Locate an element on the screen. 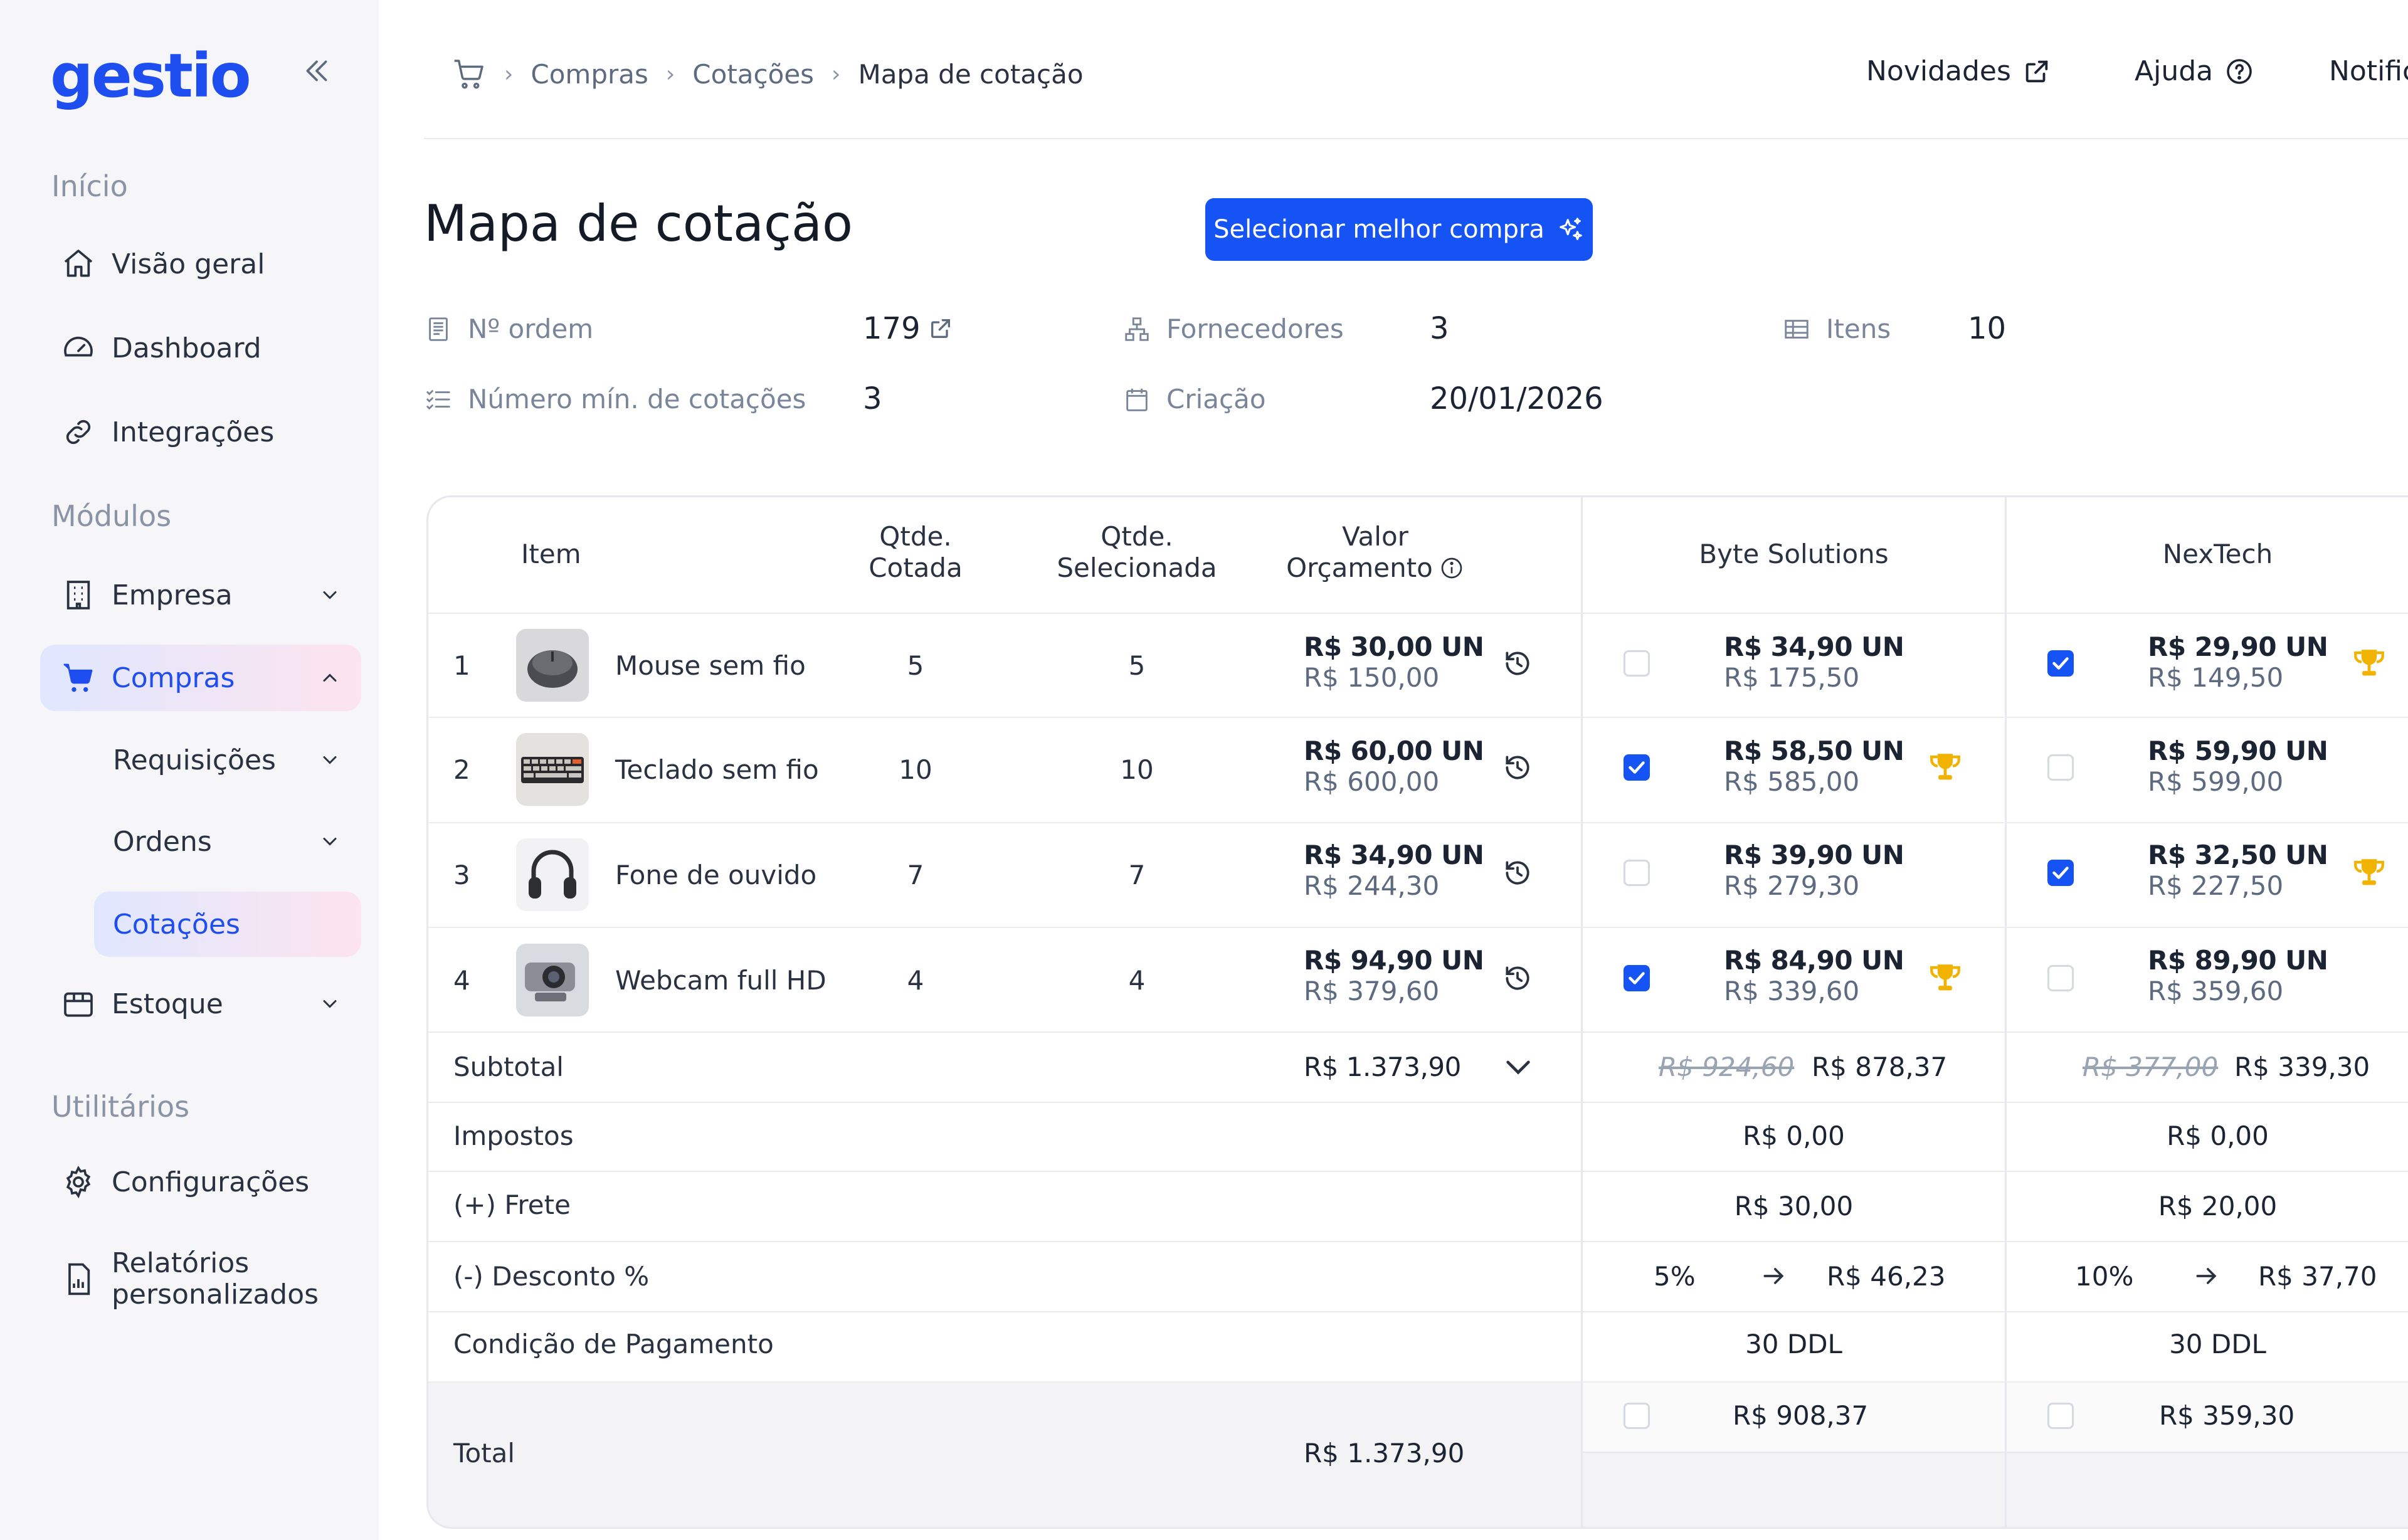  select-all-checkbox-nextech is located at coordinates (2060, 1416).